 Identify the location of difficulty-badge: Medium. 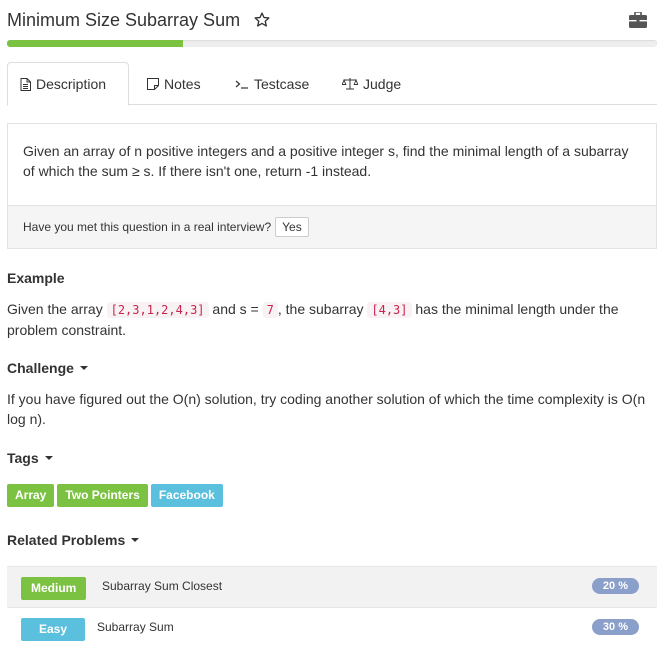
(54, 588).